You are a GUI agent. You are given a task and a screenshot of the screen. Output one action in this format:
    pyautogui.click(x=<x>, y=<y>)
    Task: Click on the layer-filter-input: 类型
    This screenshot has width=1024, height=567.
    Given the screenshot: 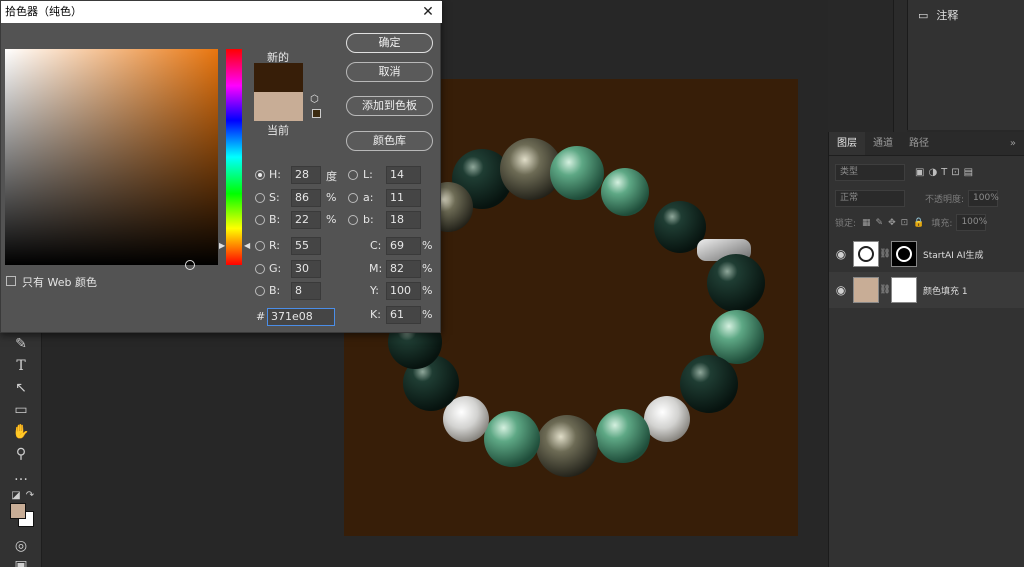 What is the action you would take?
    pyautogui.click(x=870, y=172)
    